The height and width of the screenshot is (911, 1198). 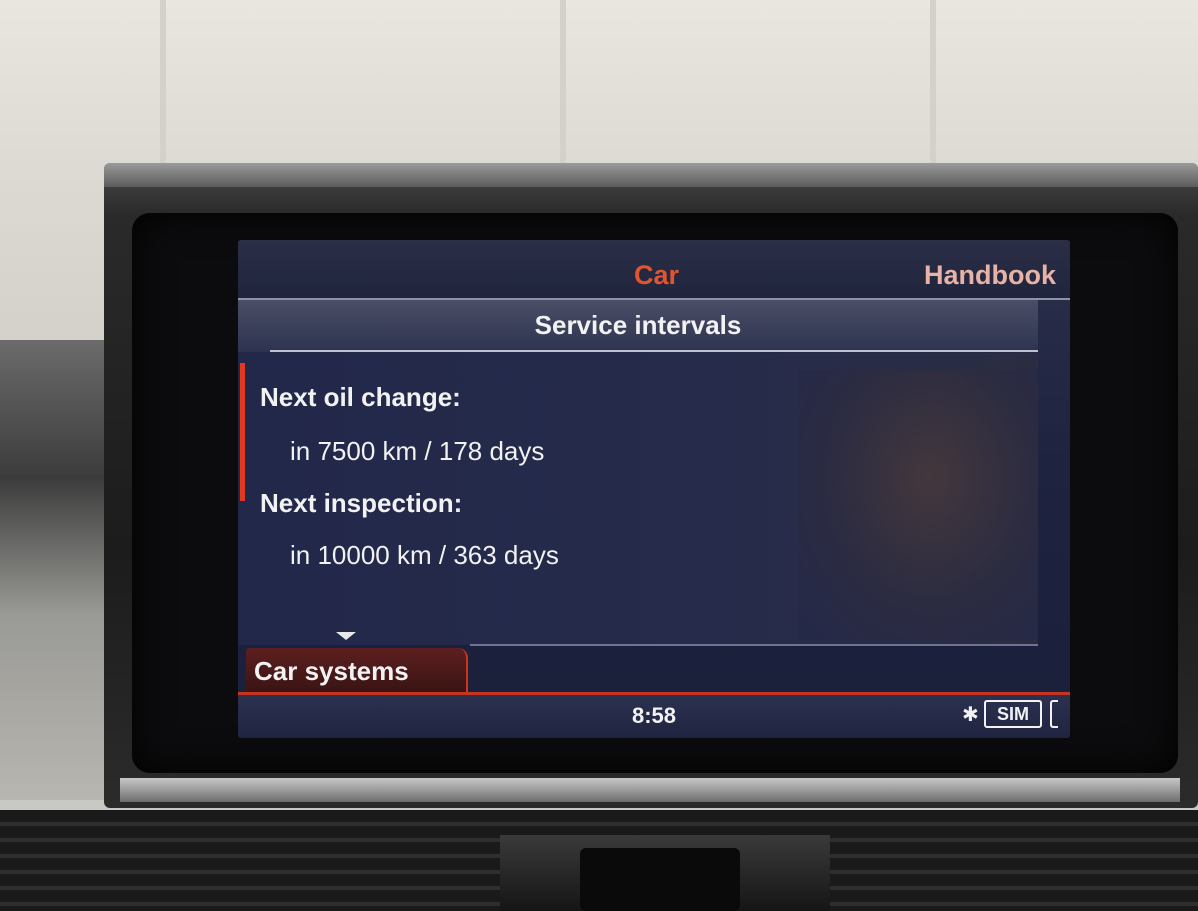 What do you see at coordinates (638, 325) in the screenshot?
I see `page-title: Service intervals` at bounding box center [638, 325].